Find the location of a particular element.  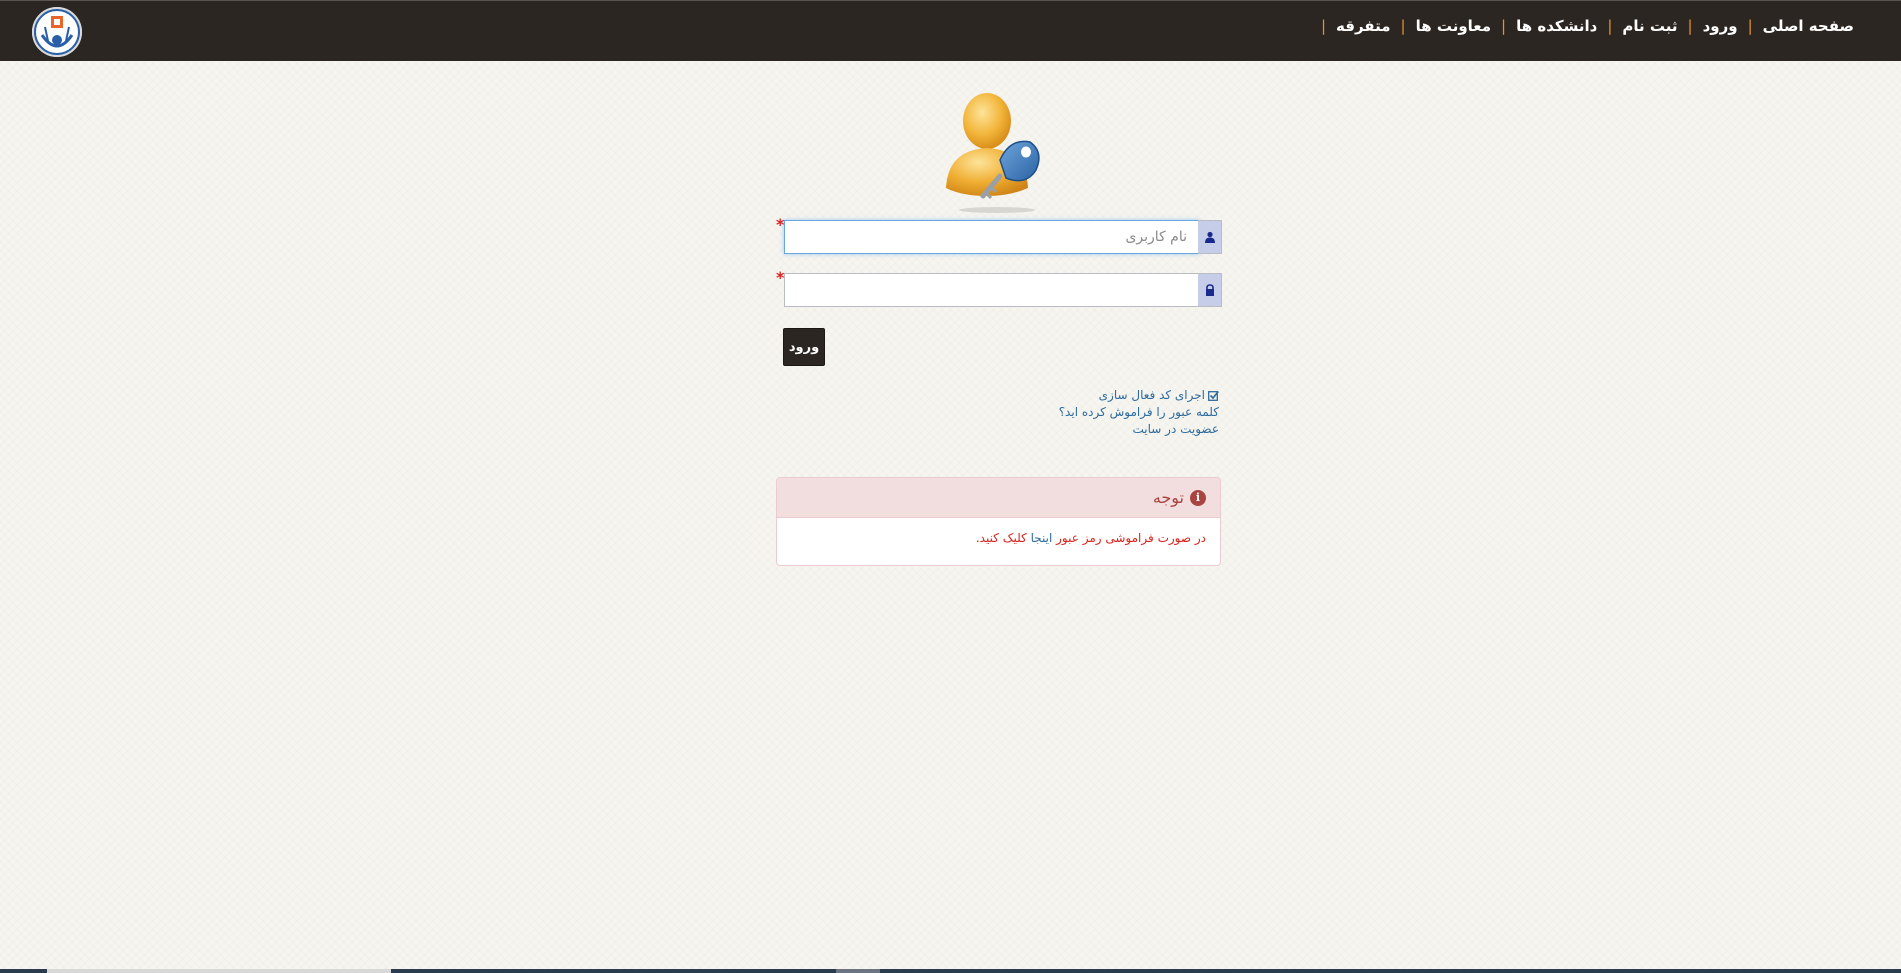

university-logo is located at coordinates (57, 32).